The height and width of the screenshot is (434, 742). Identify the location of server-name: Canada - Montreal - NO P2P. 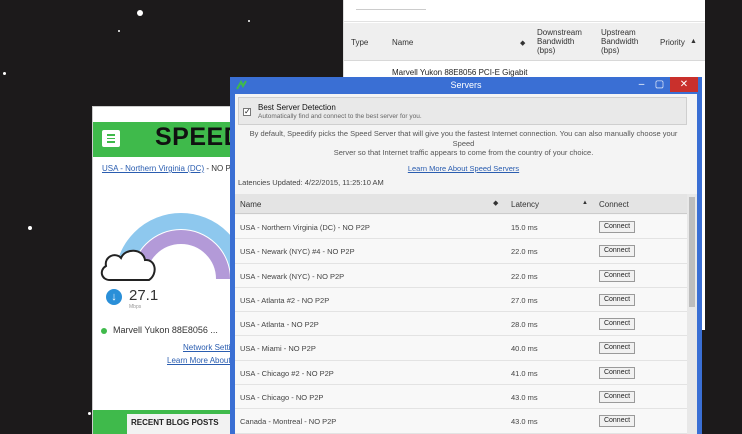
(288, 422).